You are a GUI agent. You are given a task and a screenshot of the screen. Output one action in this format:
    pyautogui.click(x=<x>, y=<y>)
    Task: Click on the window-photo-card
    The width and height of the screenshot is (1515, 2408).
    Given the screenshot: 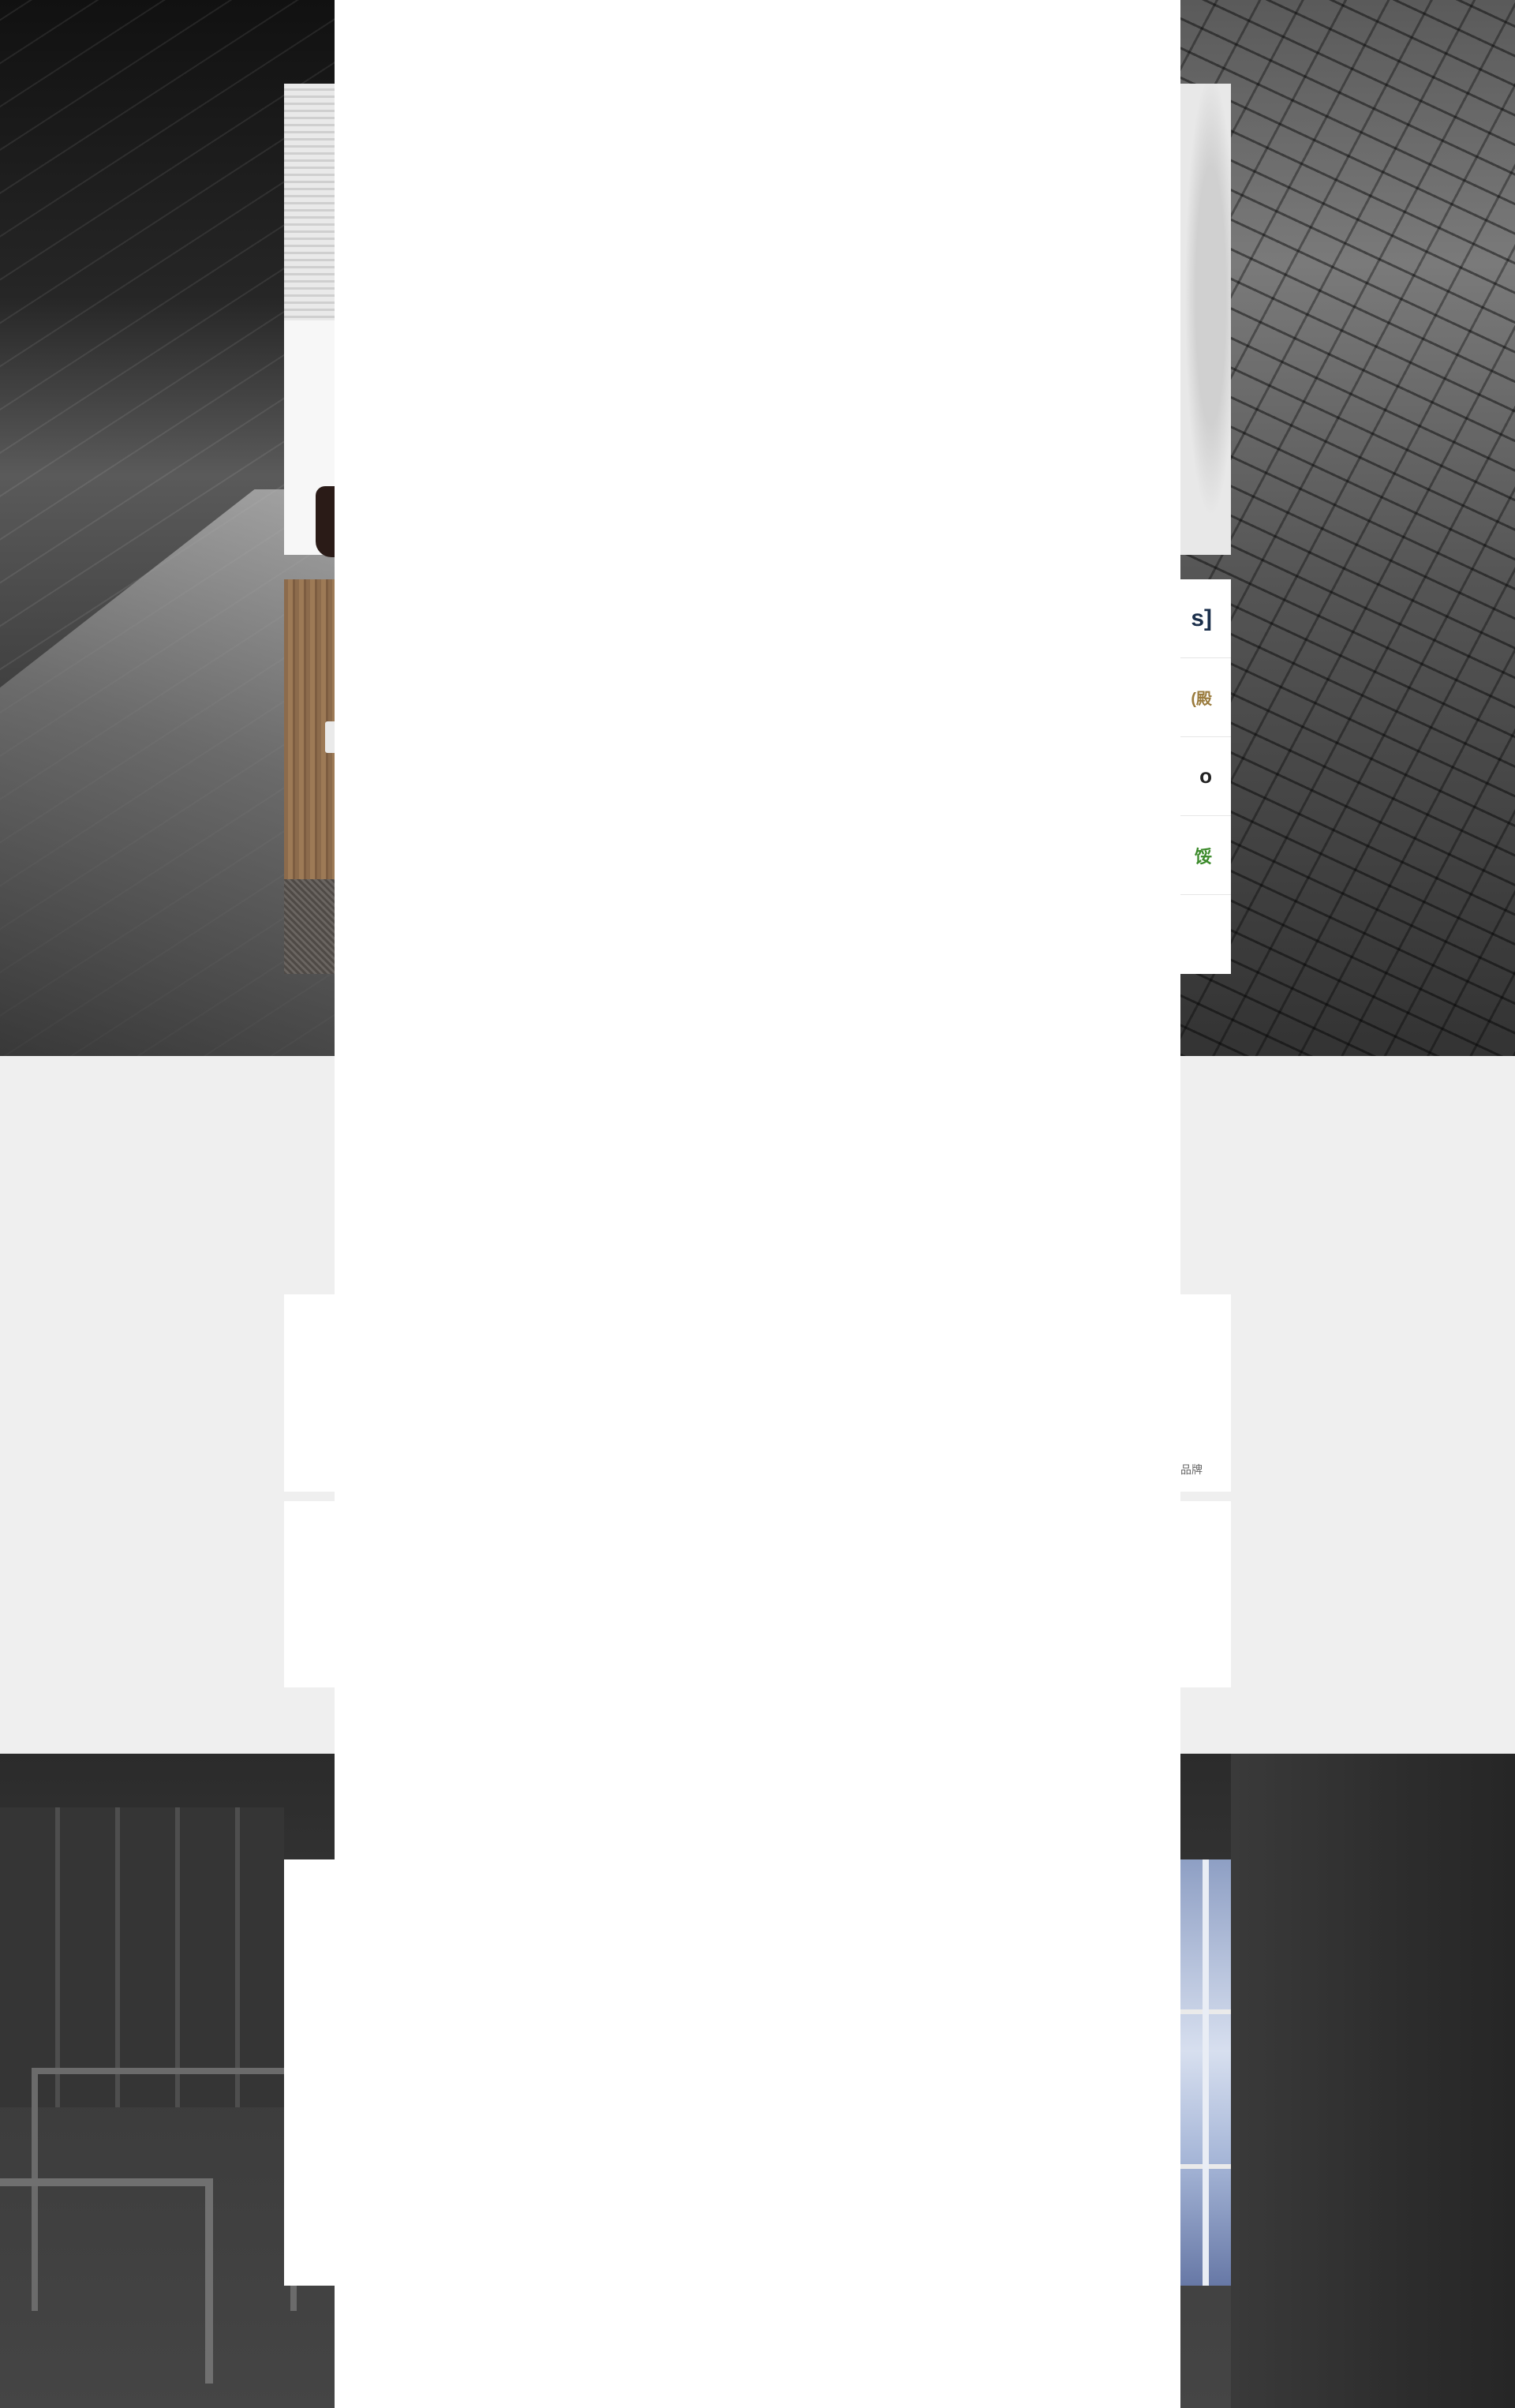 What is the action you would take?
    pyautogui.click(x=1205, y=2072)
    